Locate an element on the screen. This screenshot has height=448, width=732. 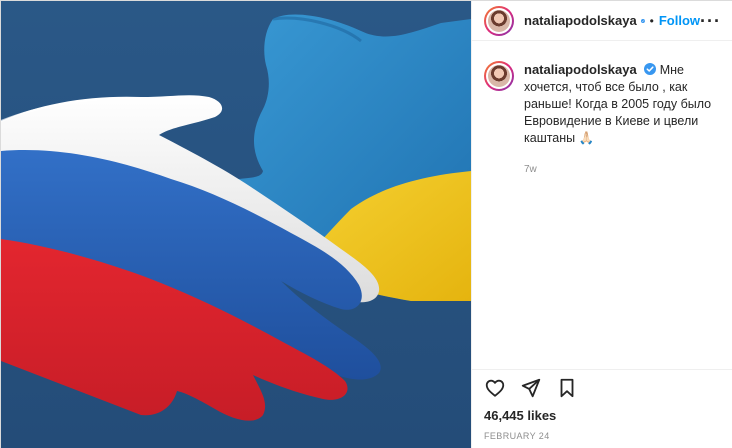
likes-count: 46,445 likes is located at coordinates (520, 415).